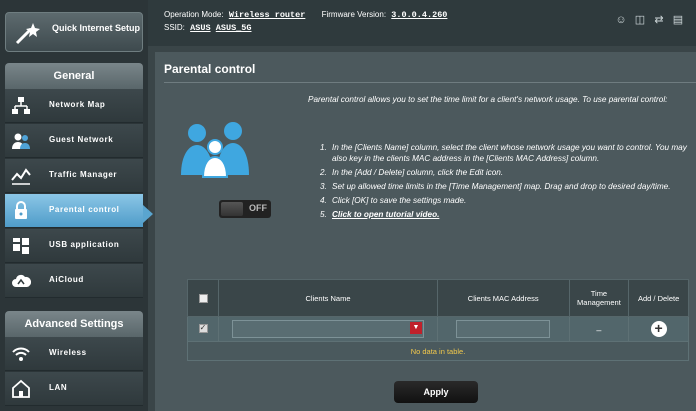 The width and height of the screenshot is (696, 411). Describe the element at coordinates (649, 20) in the screenshot. I see `status-icons: ☺ ◫ ⇄ ▤` at that location.